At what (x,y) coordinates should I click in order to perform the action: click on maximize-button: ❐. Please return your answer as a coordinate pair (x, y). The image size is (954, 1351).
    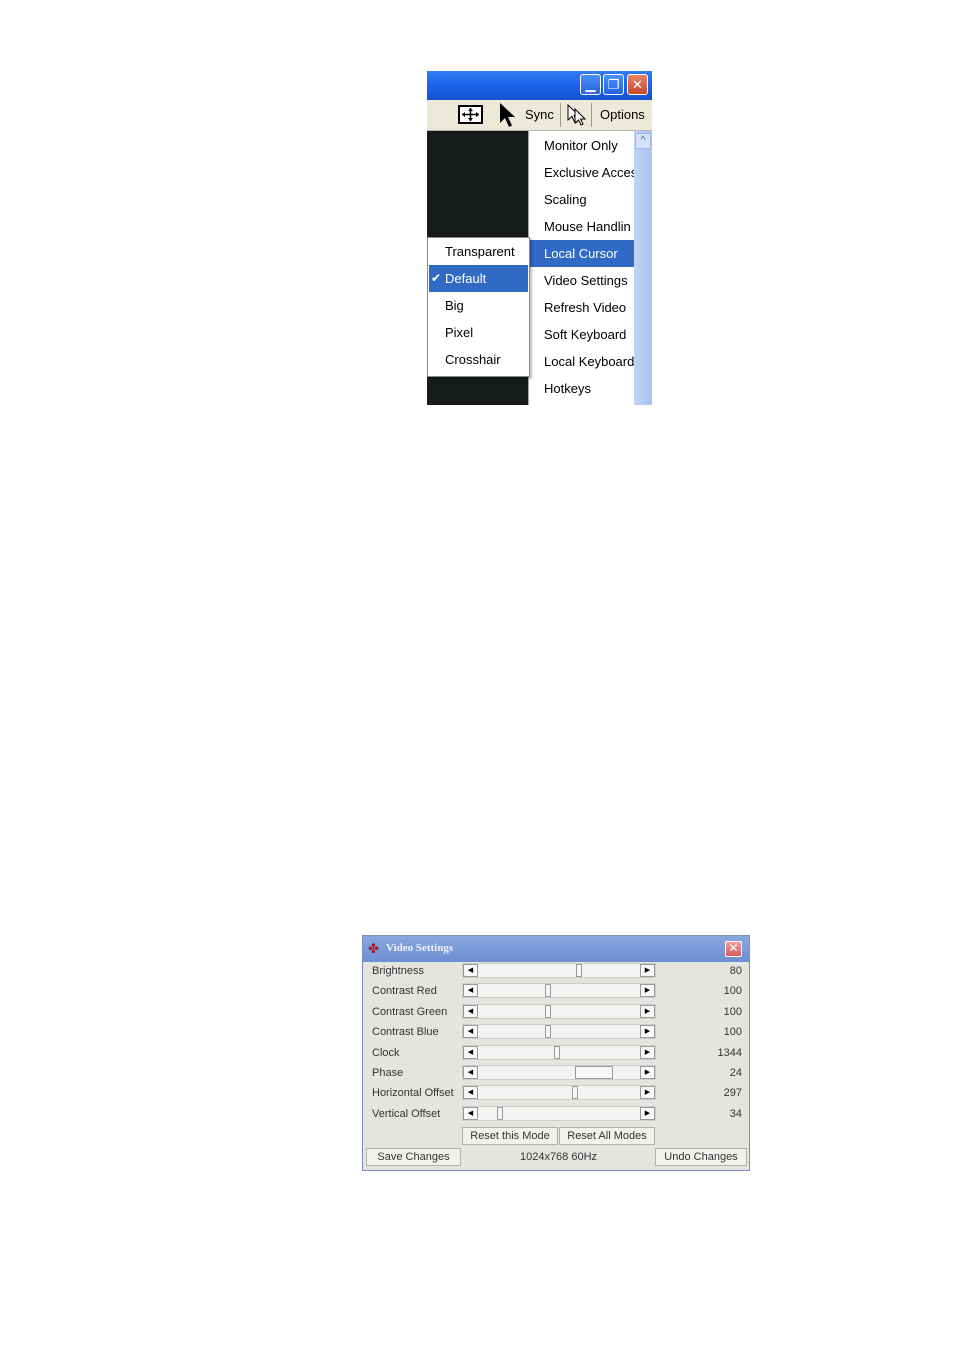
    Looking at the image, I should click on (613, 84).